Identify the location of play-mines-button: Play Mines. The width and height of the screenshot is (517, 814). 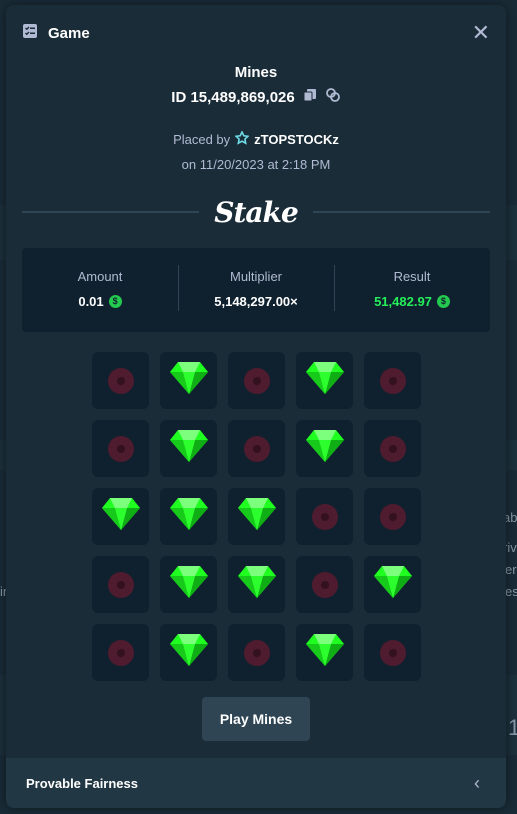
(256, 719).